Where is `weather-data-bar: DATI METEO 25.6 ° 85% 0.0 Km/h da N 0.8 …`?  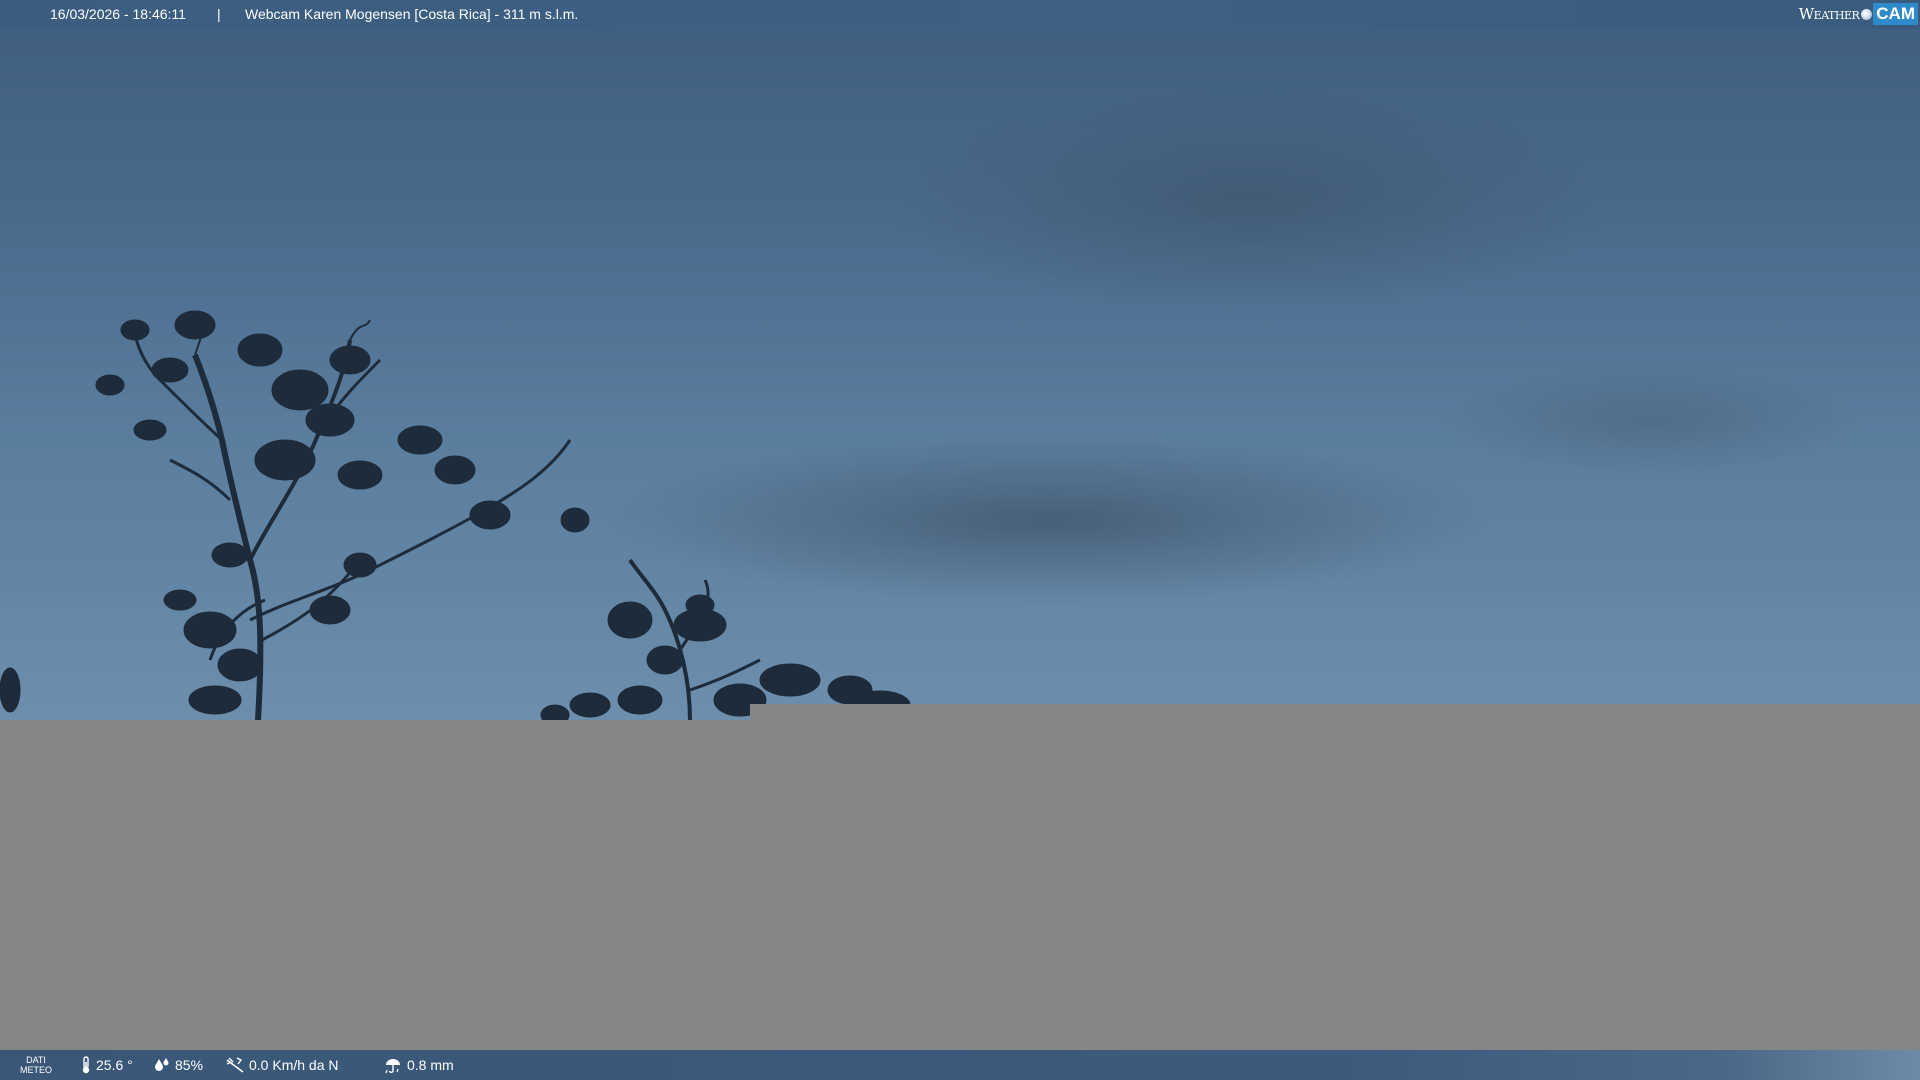
weather-data-bar: DATI METEO 25.6 ° 85% 0.0 Km/h da N 0.8 … is located at coordinates (960, 1065).